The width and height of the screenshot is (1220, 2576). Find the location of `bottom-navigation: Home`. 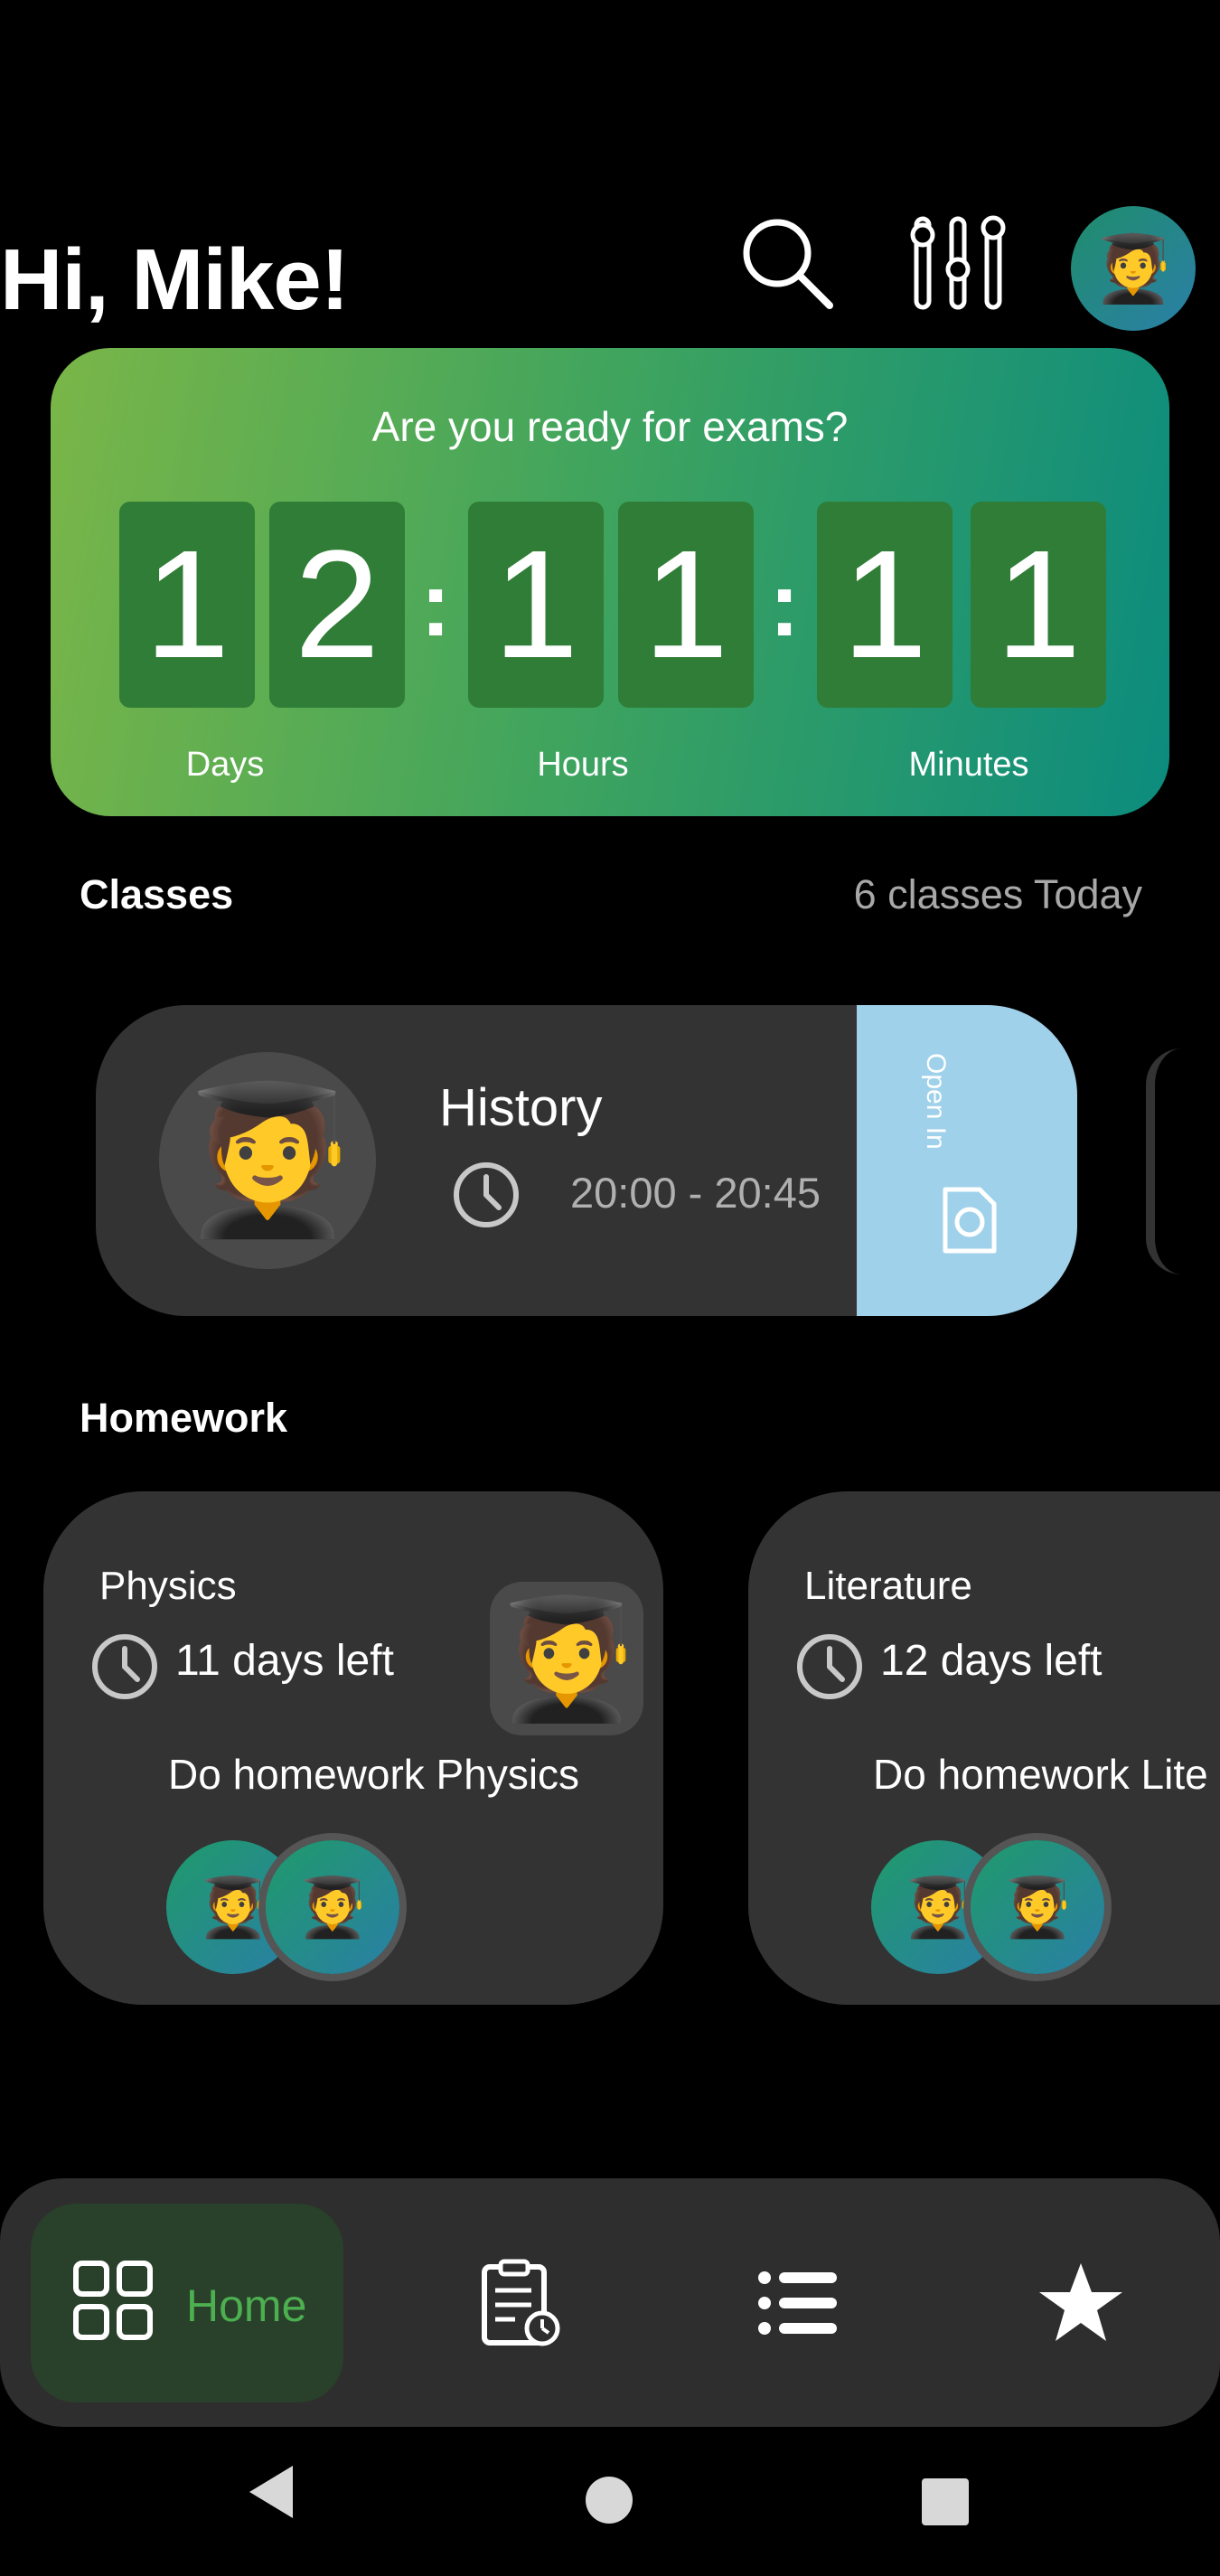

bottom-navigation: Home is located at coordinates (610, 2302).